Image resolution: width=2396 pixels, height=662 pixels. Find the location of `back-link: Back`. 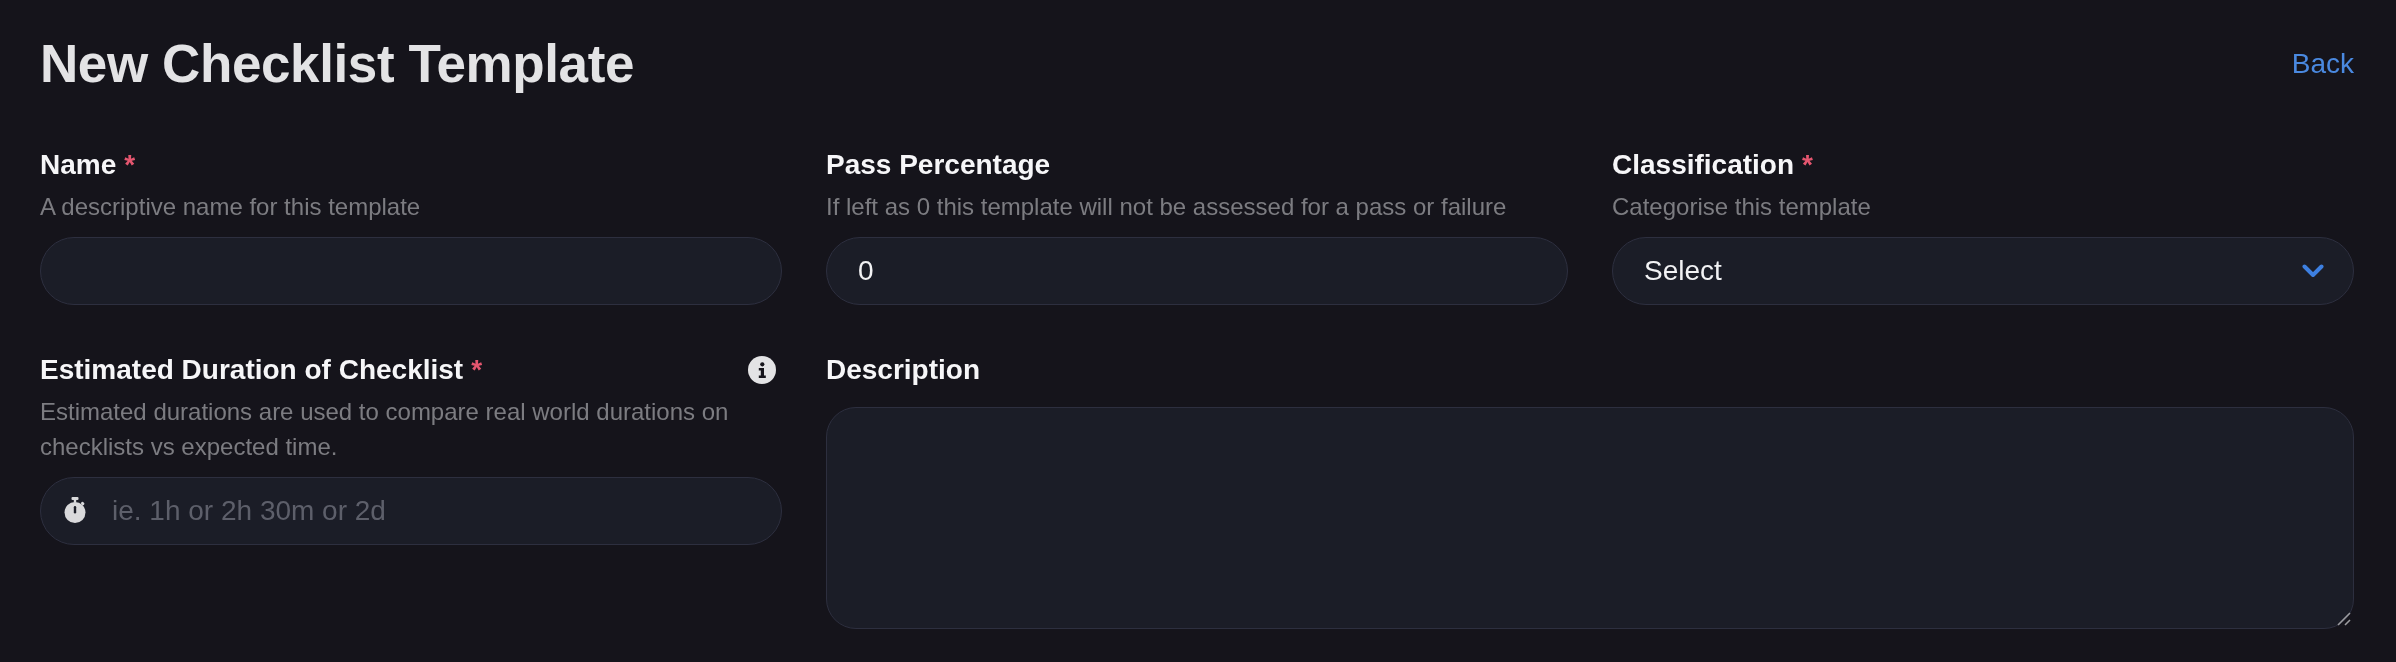

back-link: Back is located at coordinates (2322, 64).